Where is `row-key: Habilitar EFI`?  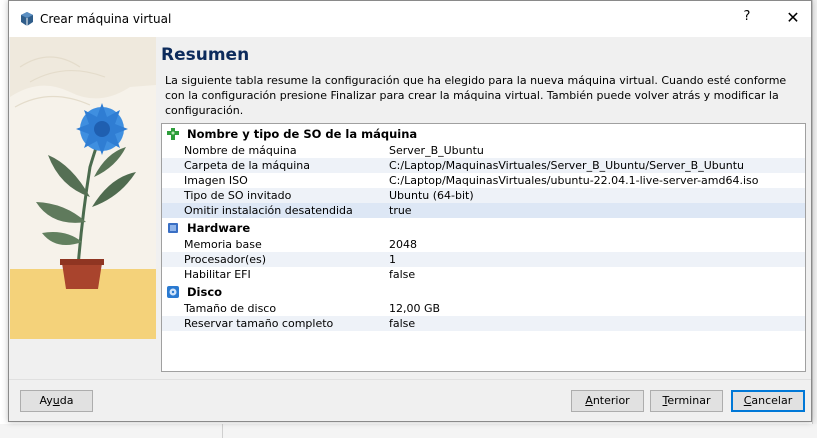
row-key: Habilitar EFI is located at coordinates (217, 274).